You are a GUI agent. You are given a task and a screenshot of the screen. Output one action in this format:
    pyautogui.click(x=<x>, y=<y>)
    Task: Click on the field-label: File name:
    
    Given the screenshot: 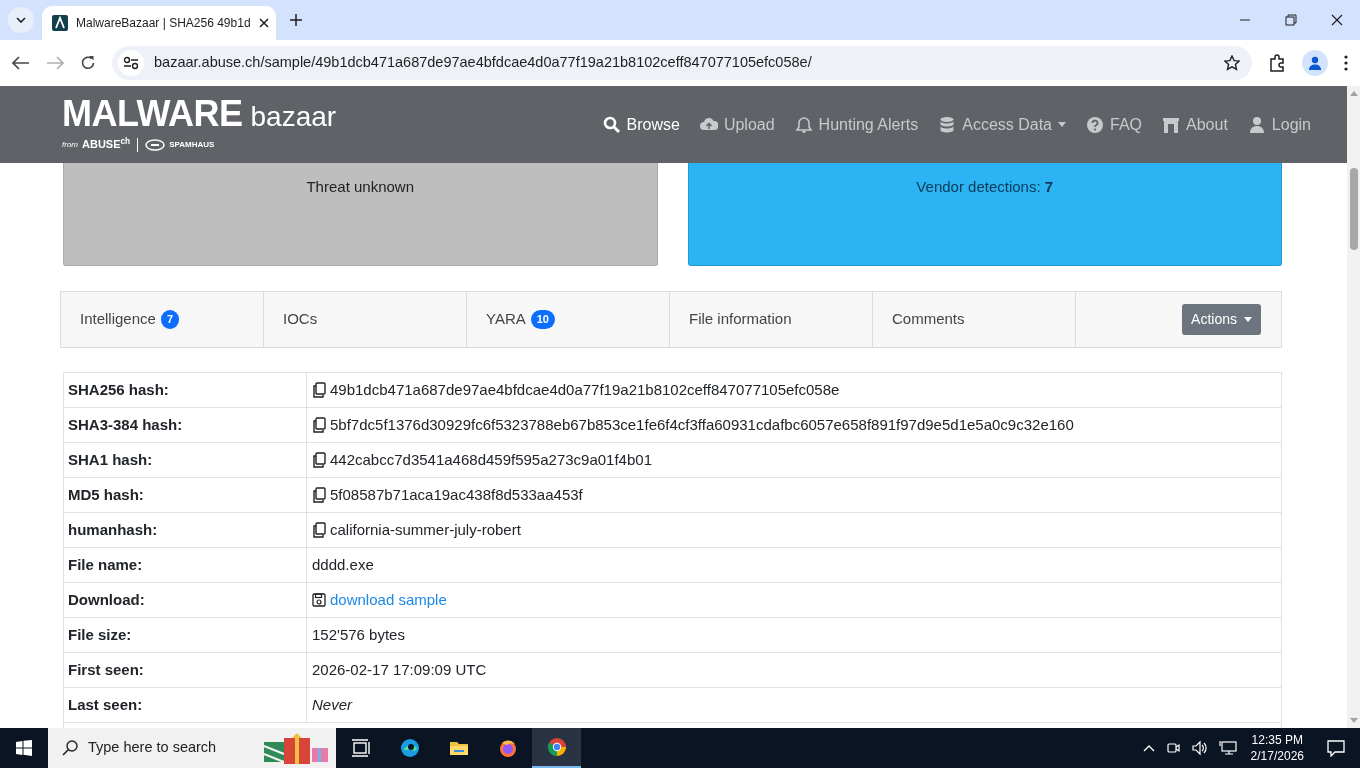 What is the action you would take?
    pyautogui.click(x=185, y=565)
    